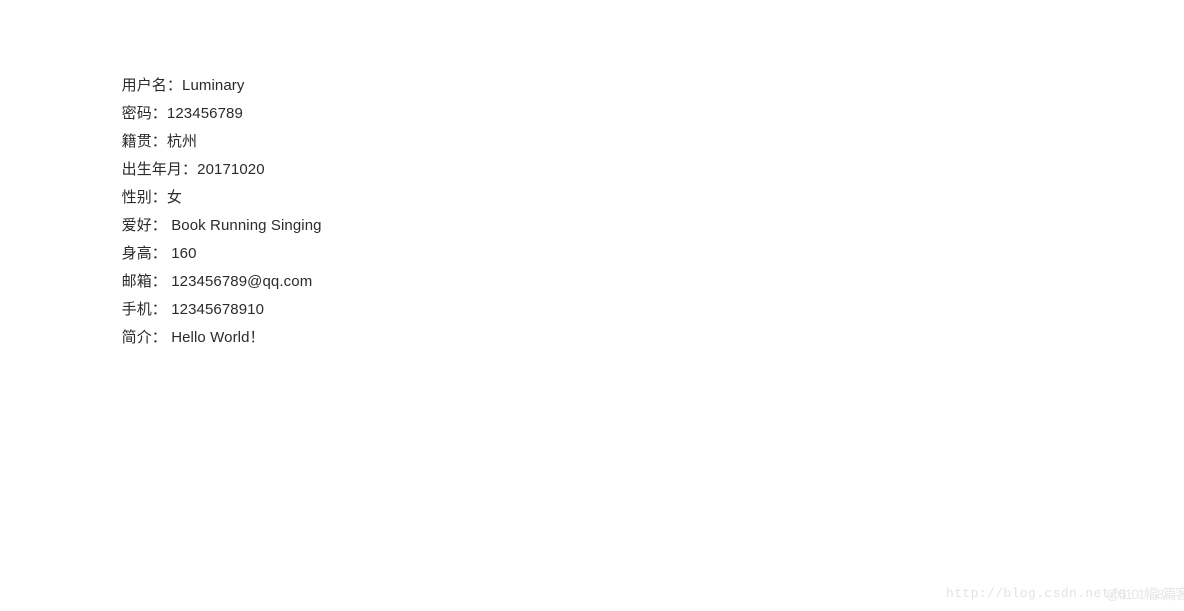 The width and height of the screenshot is (1184, 611). I want to click on watermark: http://blog.csdn.net/q @5101幅8篇客, so click(1065, 594).